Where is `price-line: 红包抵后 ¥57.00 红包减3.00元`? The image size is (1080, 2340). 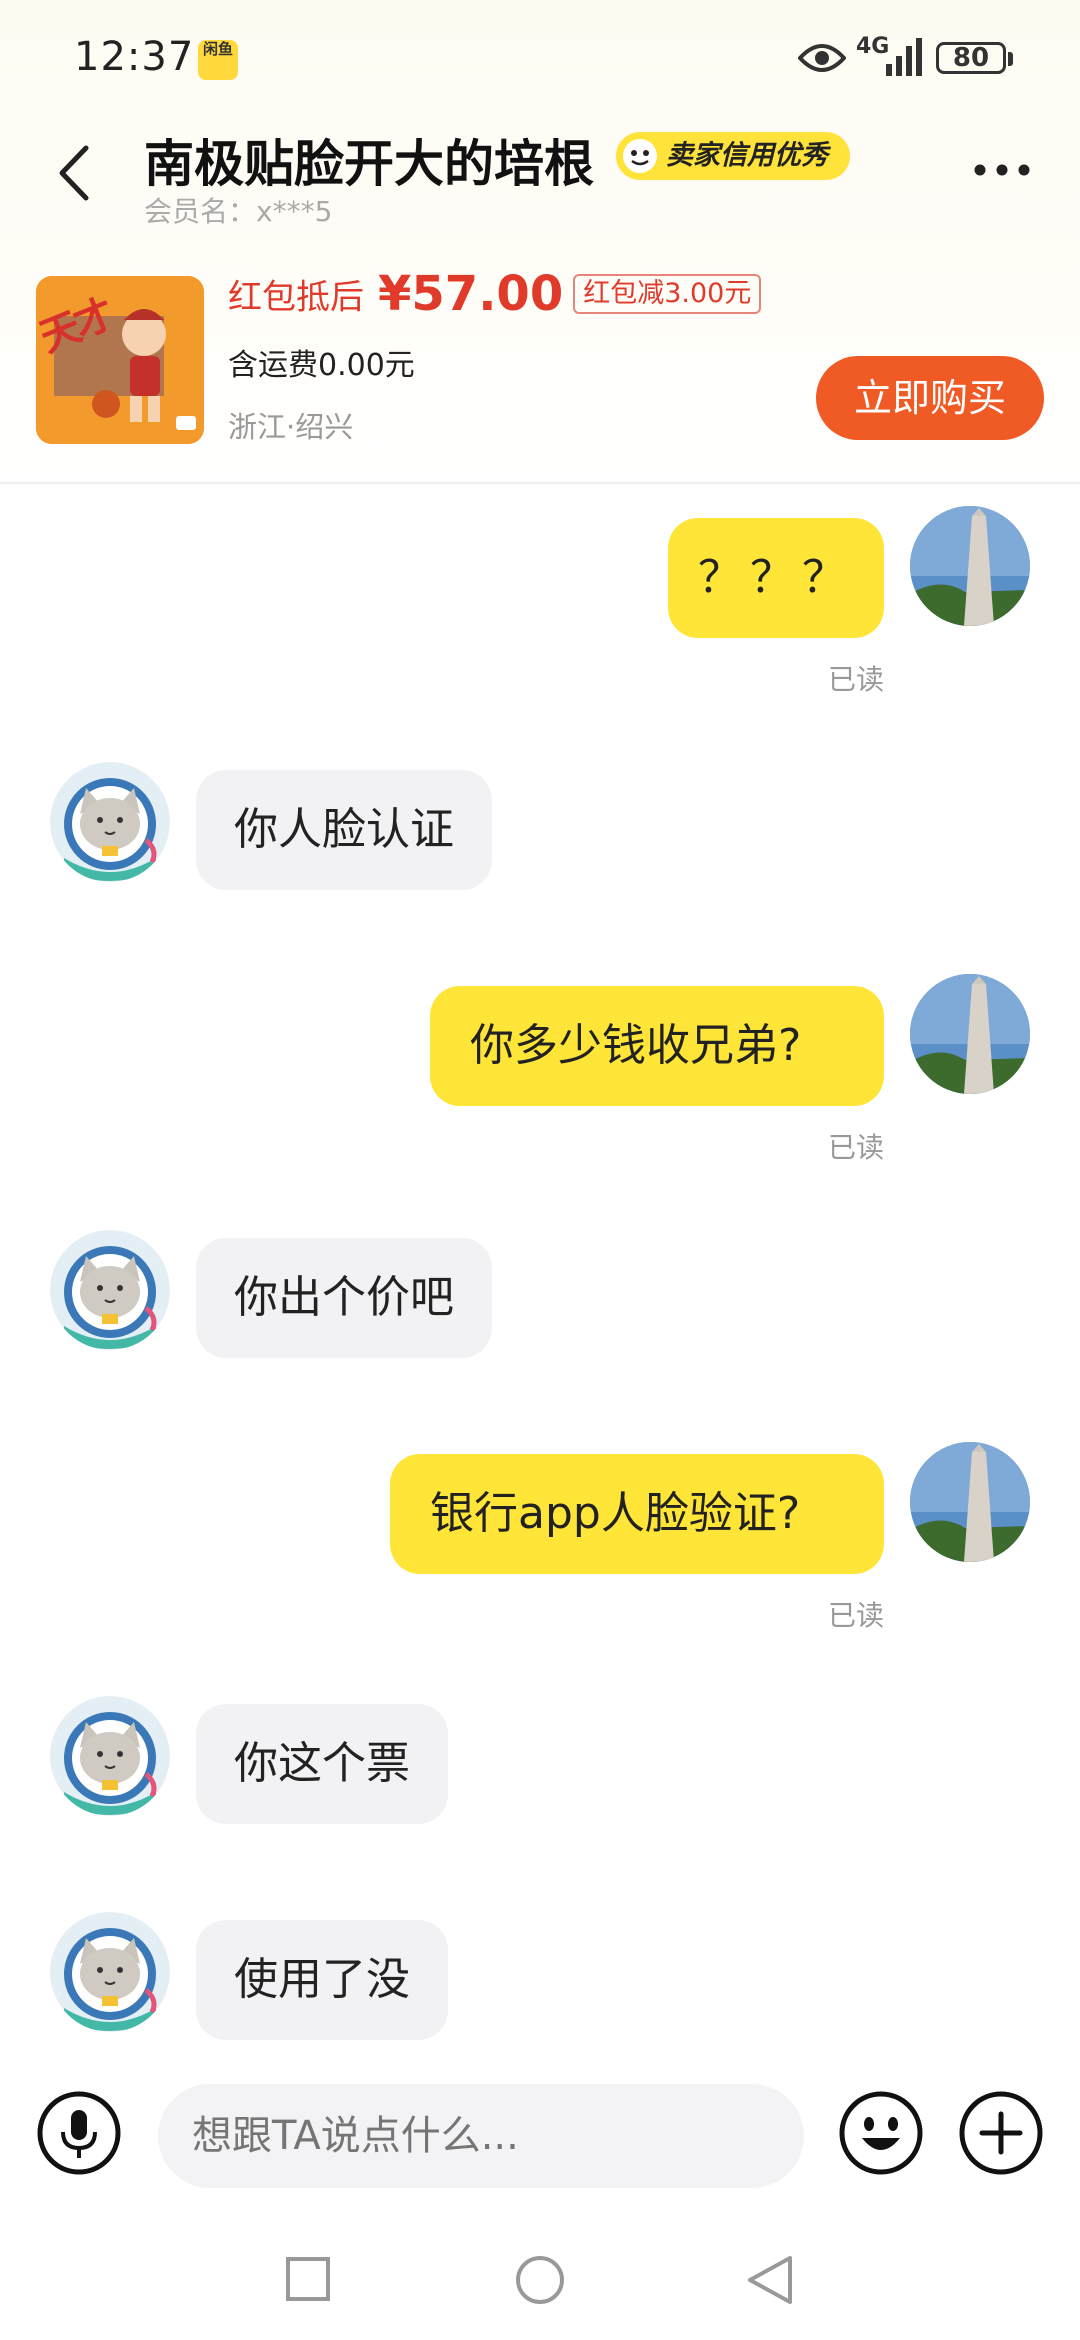 price-line: 红包抵后 ¥57.00 红包减3.00元 is located at coordinates (495, 294).